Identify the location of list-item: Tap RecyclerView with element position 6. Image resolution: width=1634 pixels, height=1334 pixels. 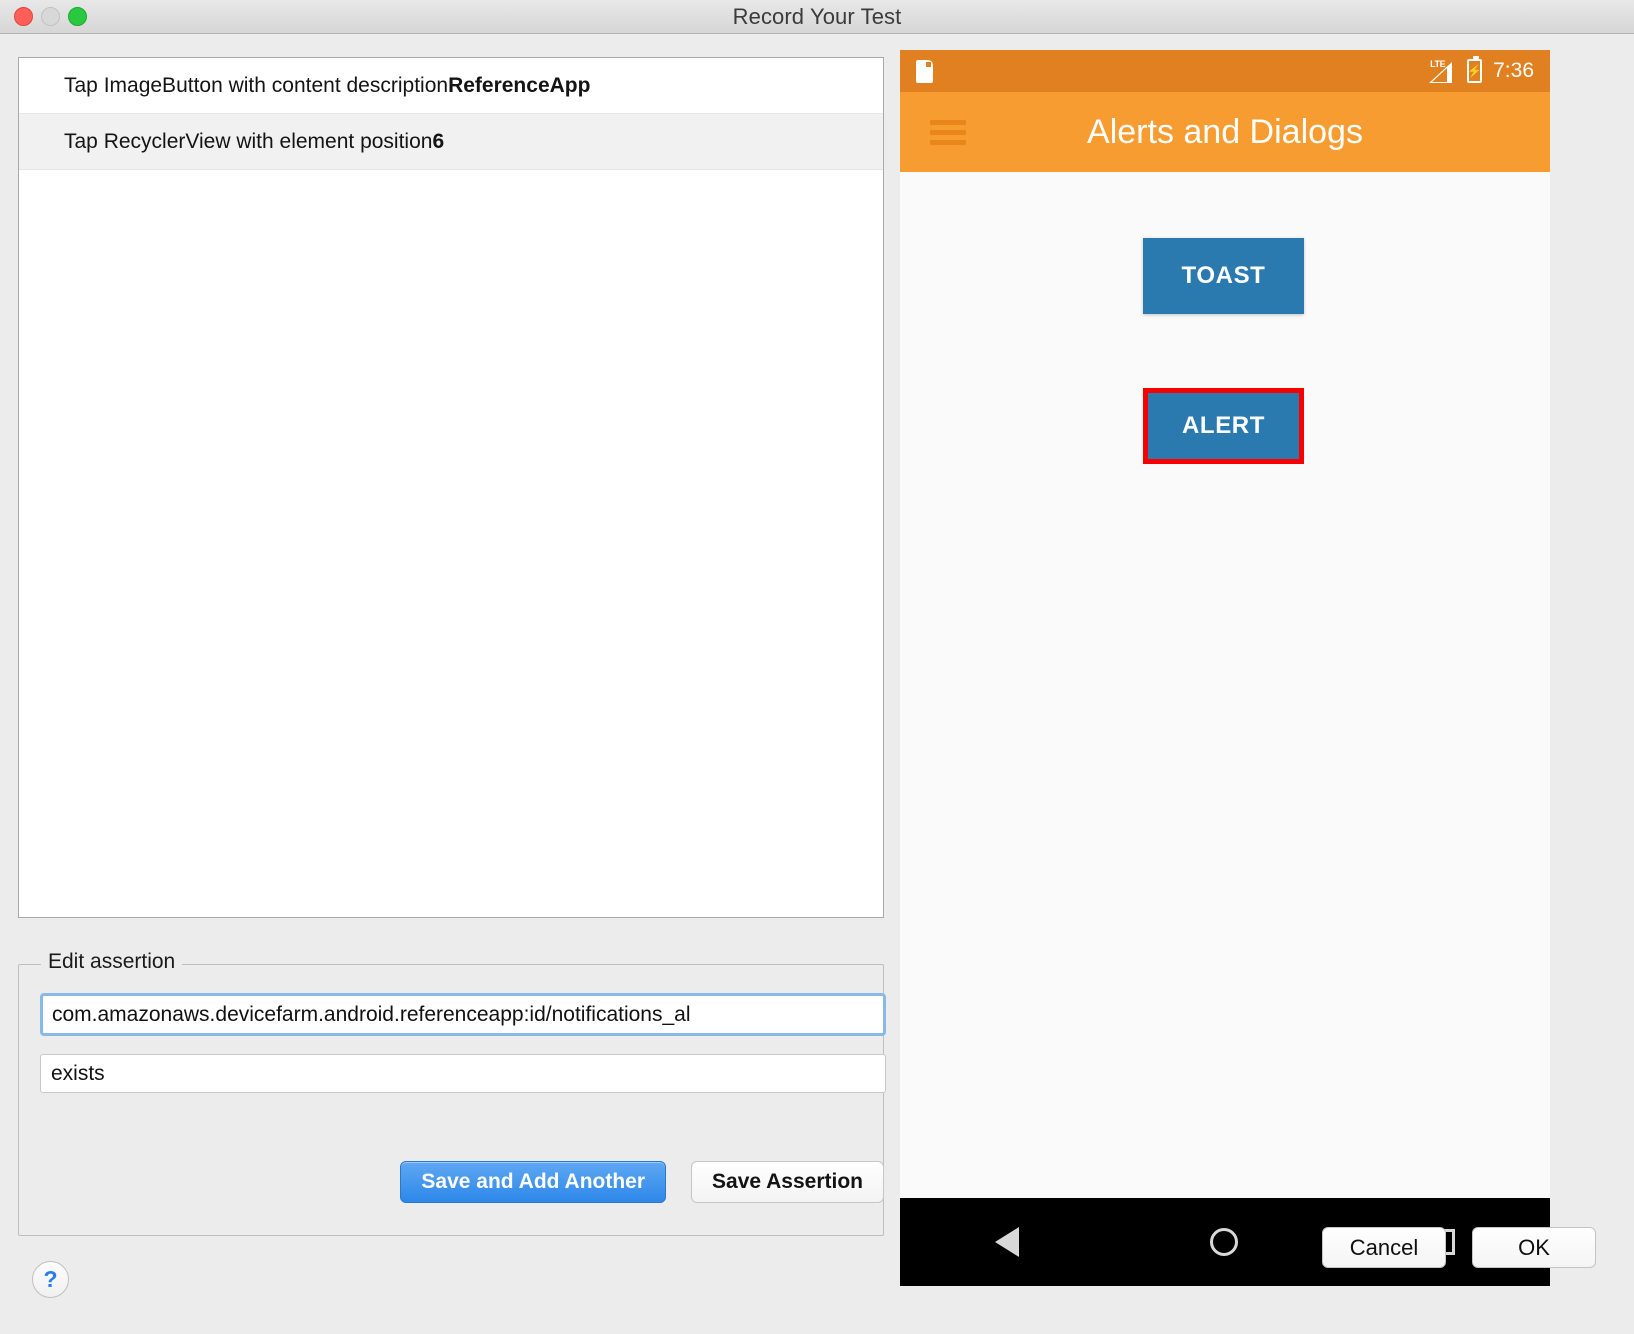
(451, 142).